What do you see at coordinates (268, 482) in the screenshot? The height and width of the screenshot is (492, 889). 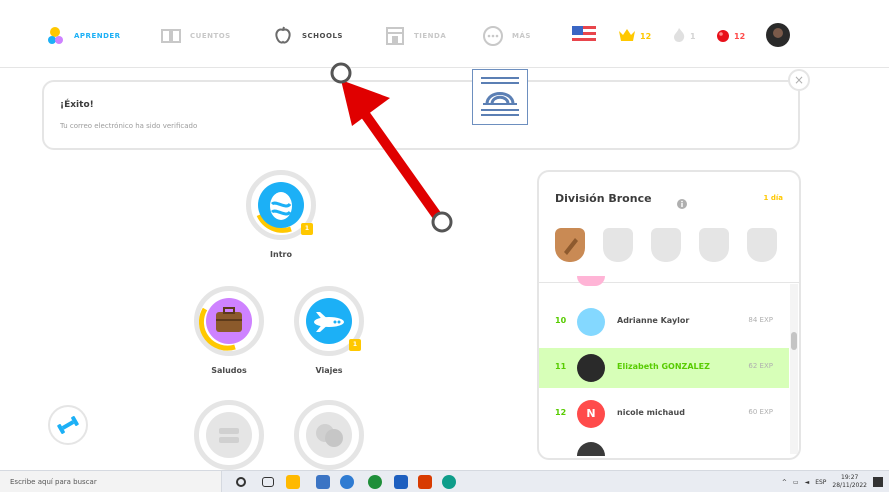 I see `task-view-icon` at bounding box center [268, 482].